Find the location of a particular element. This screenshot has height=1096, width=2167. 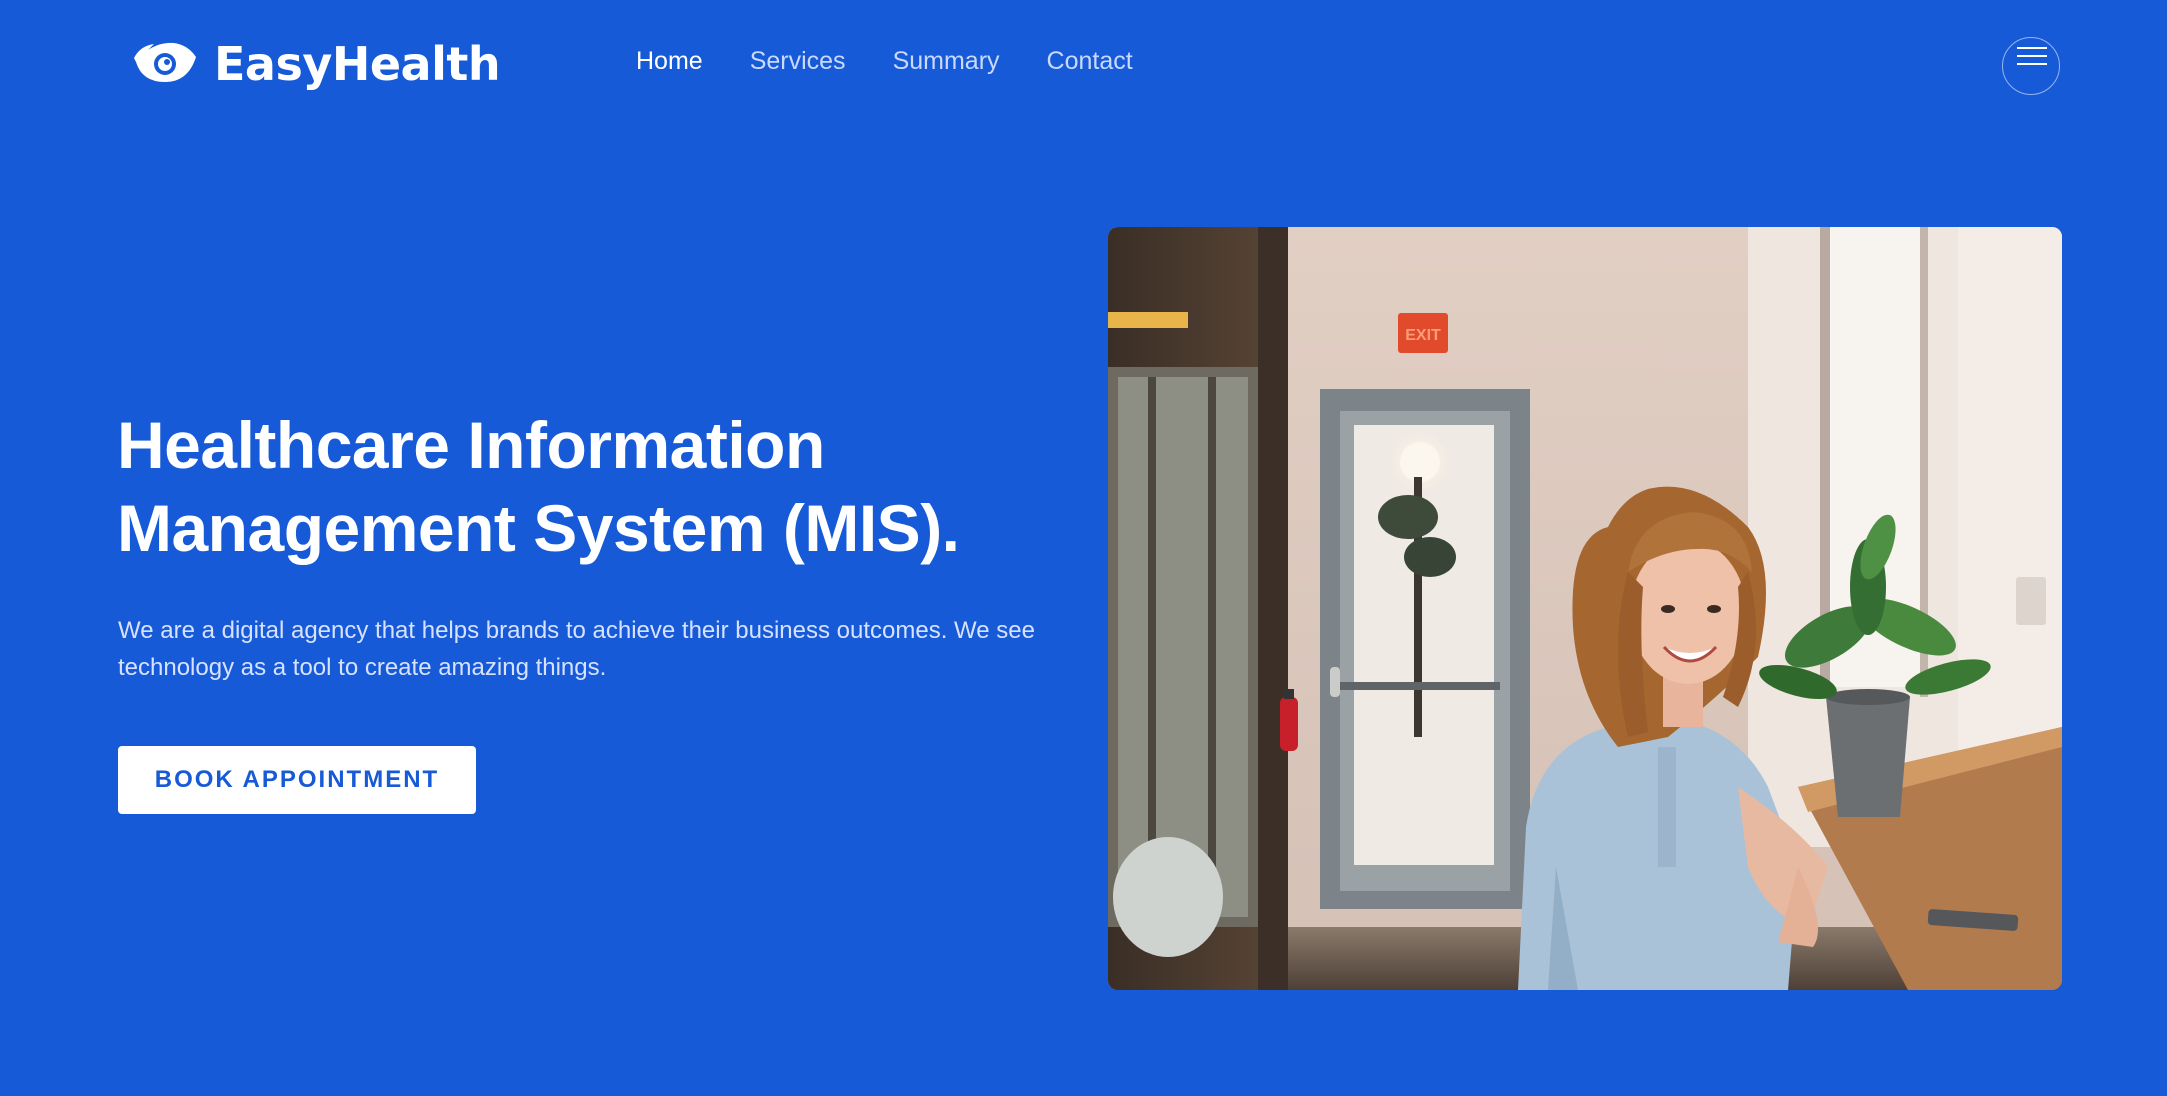

hamburger-menu-button is located at coordinates (2031, 66).